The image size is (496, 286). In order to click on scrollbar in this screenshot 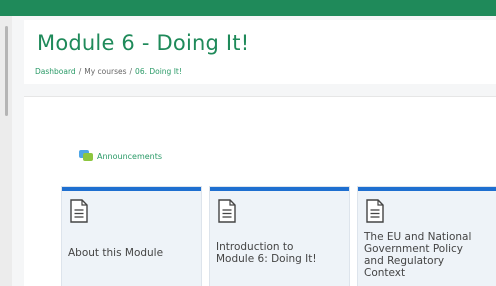, I will do `click(6, 71)`.